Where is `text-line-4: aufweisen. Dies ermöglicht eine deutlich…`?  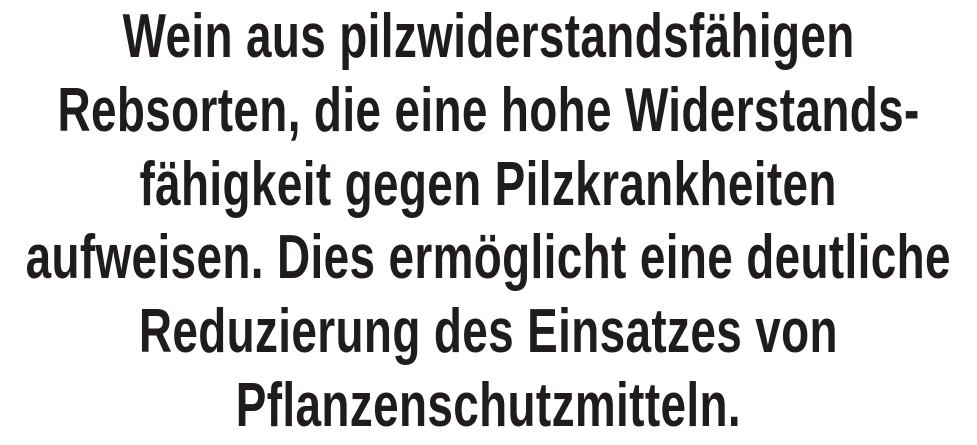
text-line-4: aufweisen. Dies ermöglicht eine deutlich… is located at coordinates (488, 258).